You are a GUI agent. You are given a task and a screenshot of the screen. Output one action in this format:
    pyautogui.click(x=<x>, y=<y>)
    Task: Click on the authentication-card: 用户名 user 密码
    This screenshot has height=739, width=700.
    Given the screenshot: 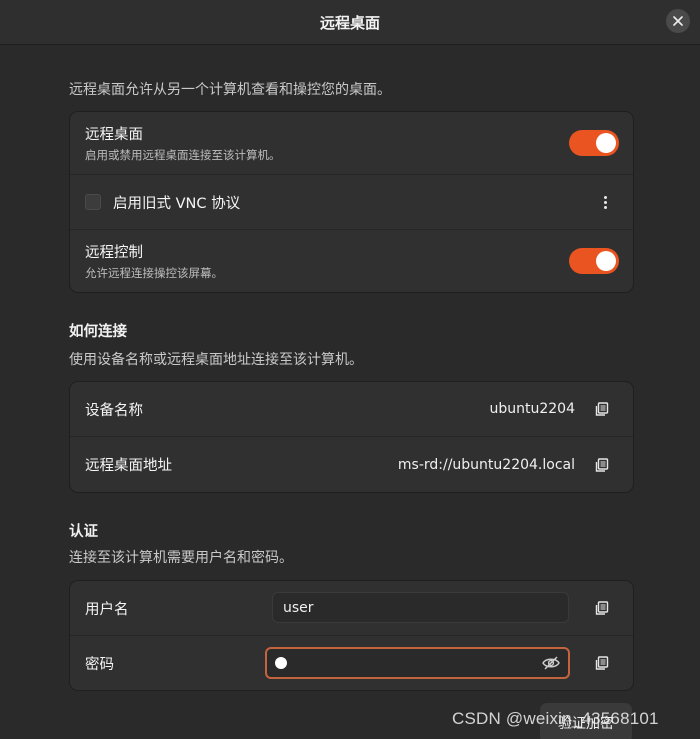 What is the action you would take?
    pyautogui.click(x=351, y=635)
    